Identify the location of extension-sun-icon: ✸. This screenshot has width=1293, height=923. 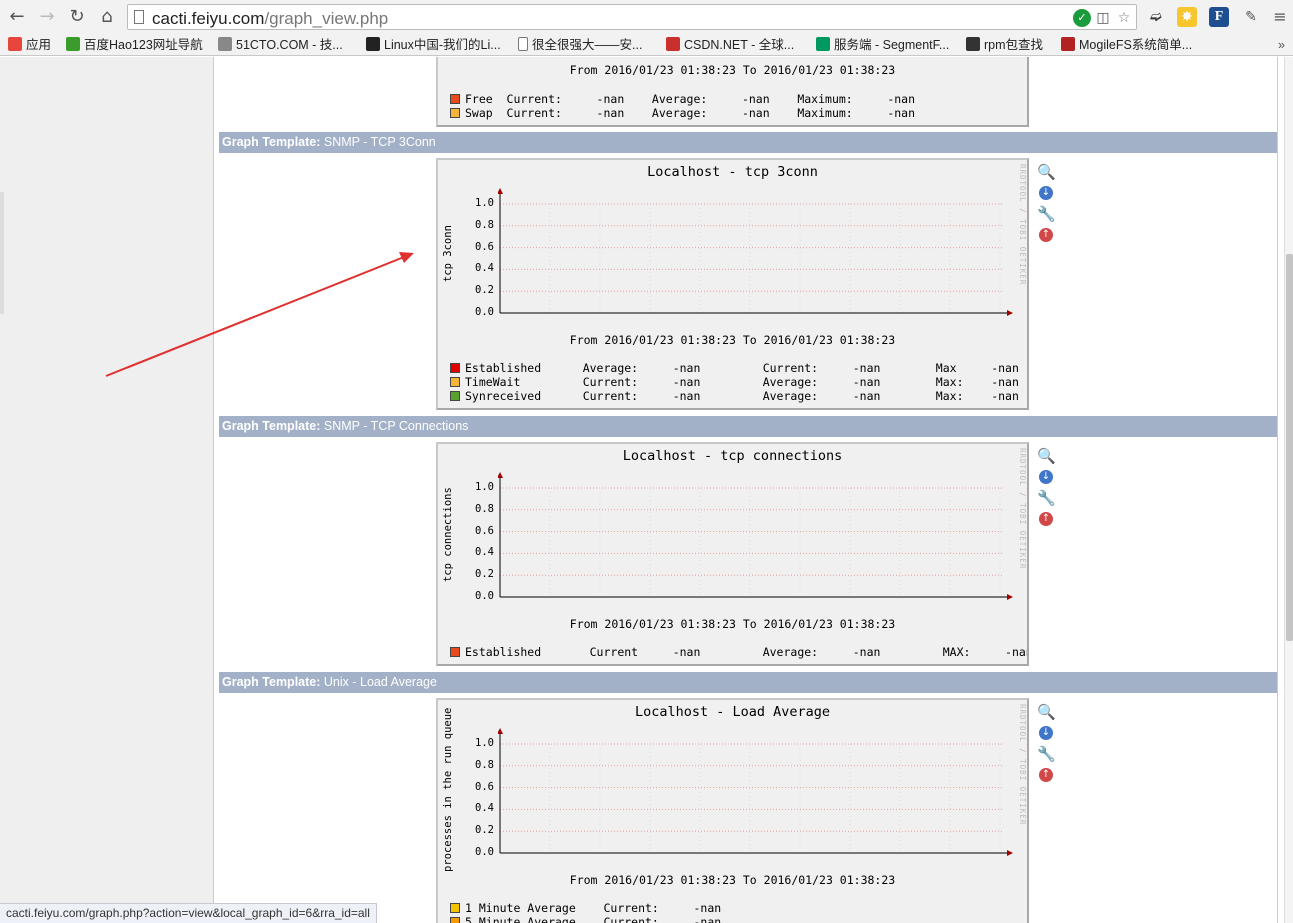
(1187, 17).